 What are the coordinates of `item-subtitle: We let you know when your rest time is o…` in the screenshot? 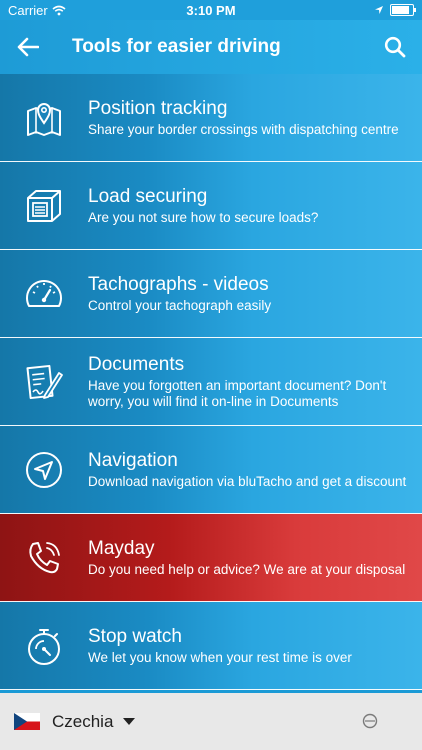 It's located at (220, 657).